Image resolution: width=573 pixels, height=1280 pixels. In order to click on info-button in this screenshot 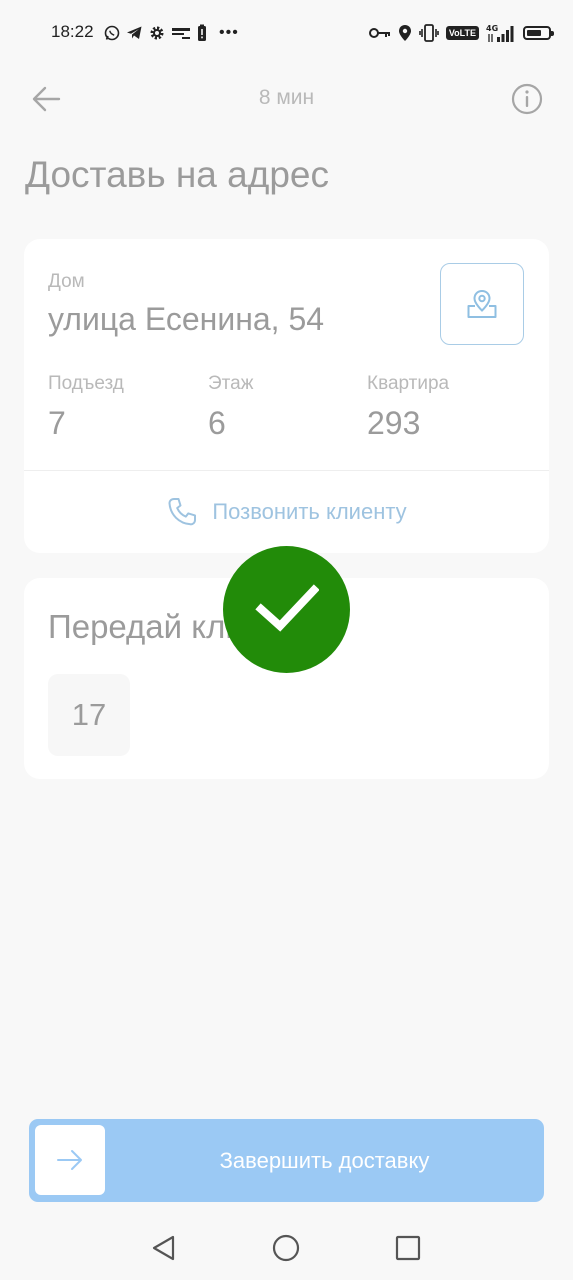, I will do `click(527, 99)`.